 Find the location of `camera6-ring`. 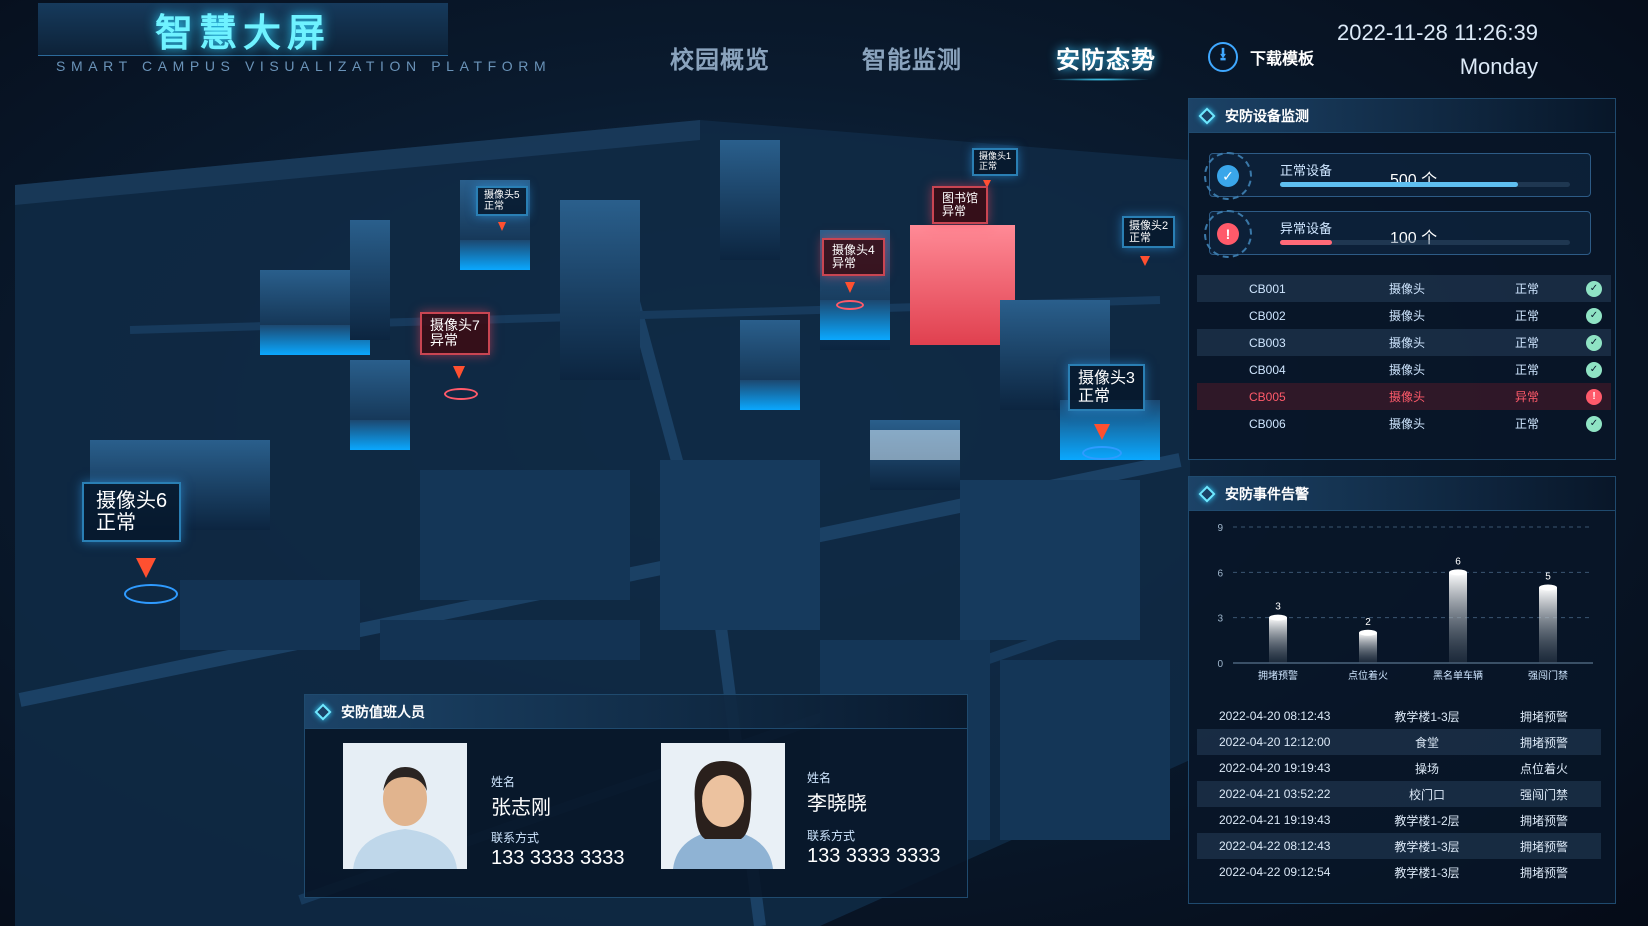

camera6-ring is located at coordinates (151, 594).